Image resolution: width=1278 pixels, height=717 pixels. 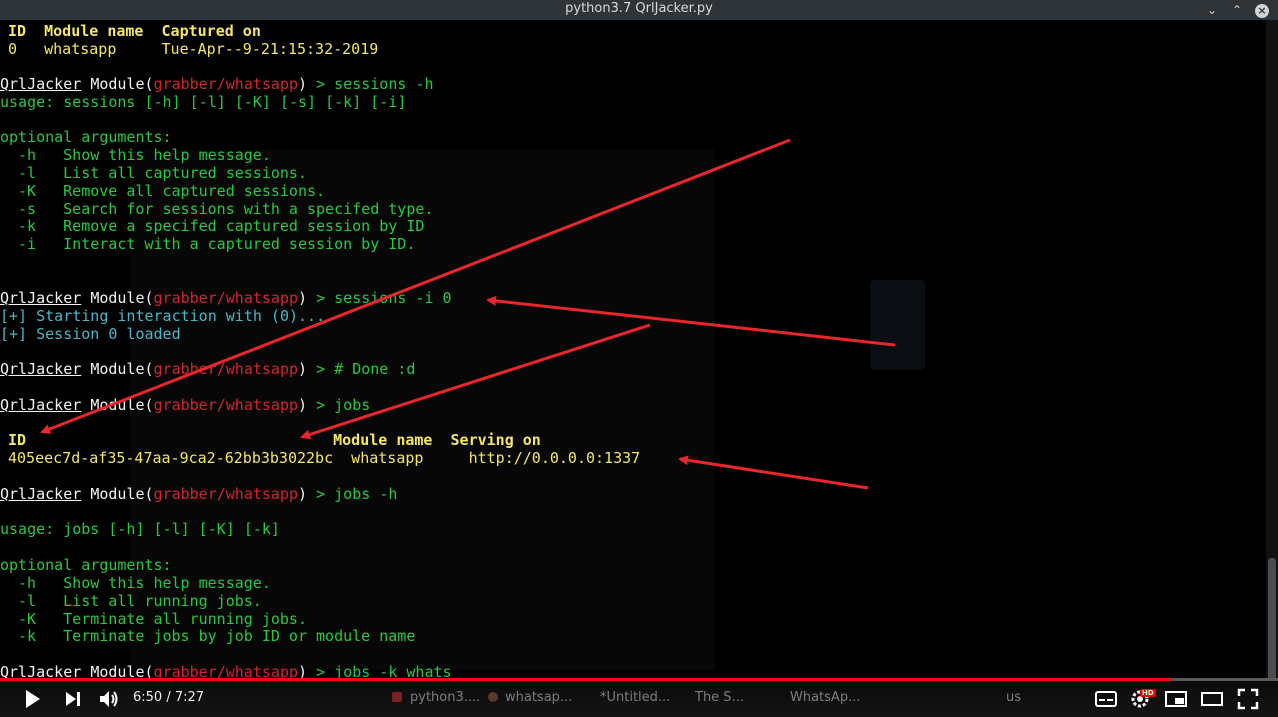 What do you see at coordinates (140, 529) in the screenshot?
I see `usage-line: usage: jobs [-h] [-l] [-K] [-k]` at bounding box center [140, 529].